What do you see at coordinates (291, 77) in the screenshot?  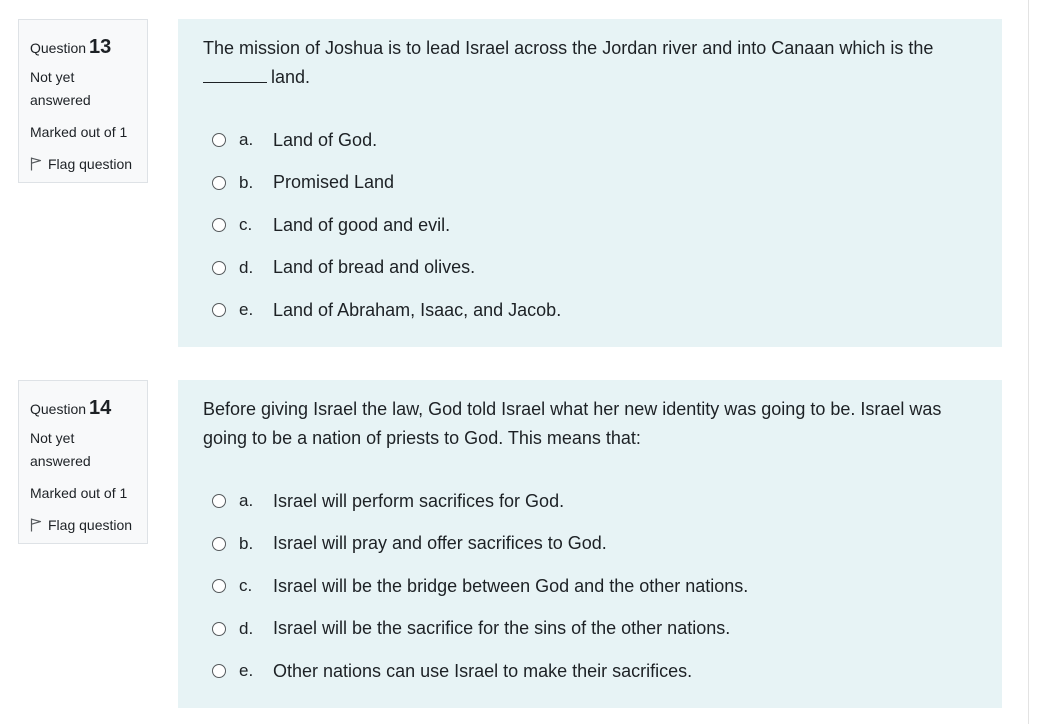 I see `question-text-part2: land.` at bounding box center [291, 77].